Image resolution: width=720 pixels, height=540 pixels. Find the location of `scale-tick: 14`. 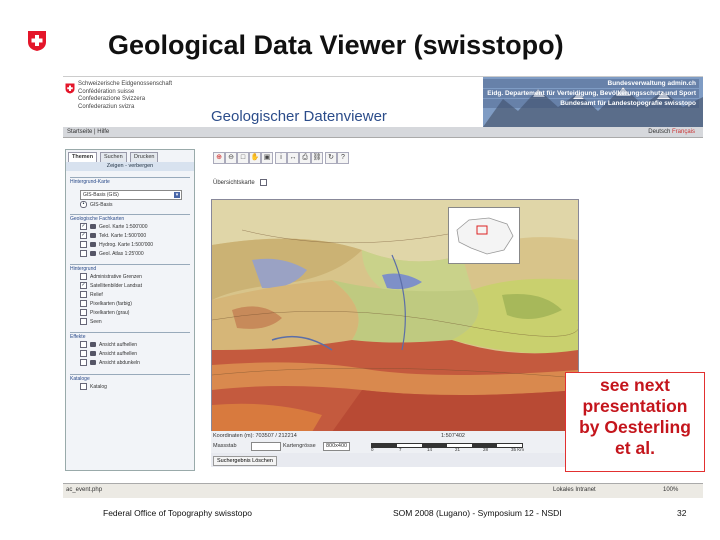

scale-tick: 14 is located at coordinates (430, 449).